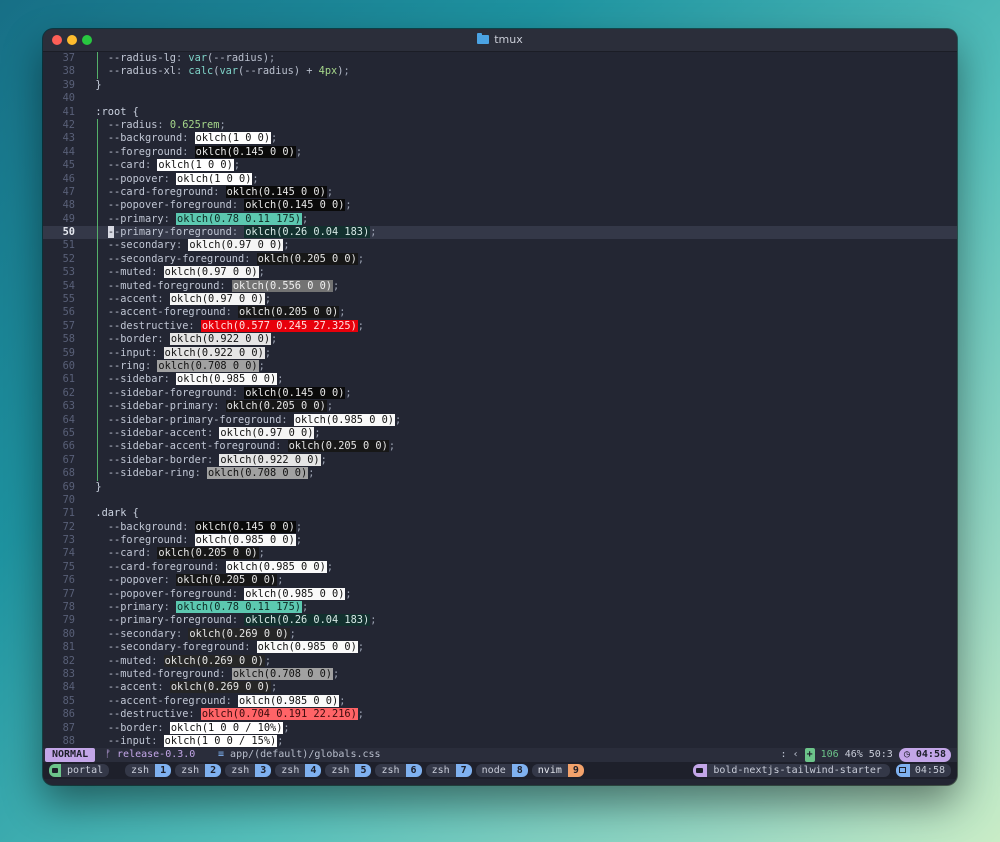 This screenshot has width=1000, height=842. Describe the element at coordinates (226, 312) in the screenshot. I see `code-text: --accent-foreground: oklch(0.205 0 0);` at that location.